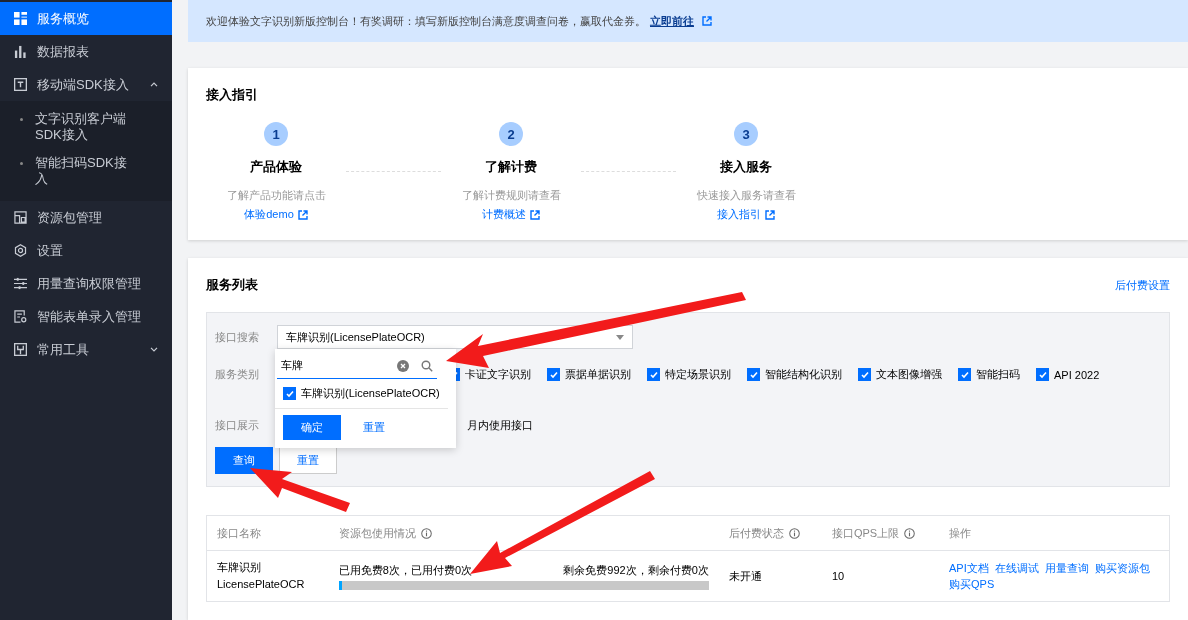 Image resolution: width=1188 pixels, height=620 pixels. What do you see at coordinates (86, 349) in the screenshot?
I see `sidebar-item: 常用工具` at bounding box center [86, 349].